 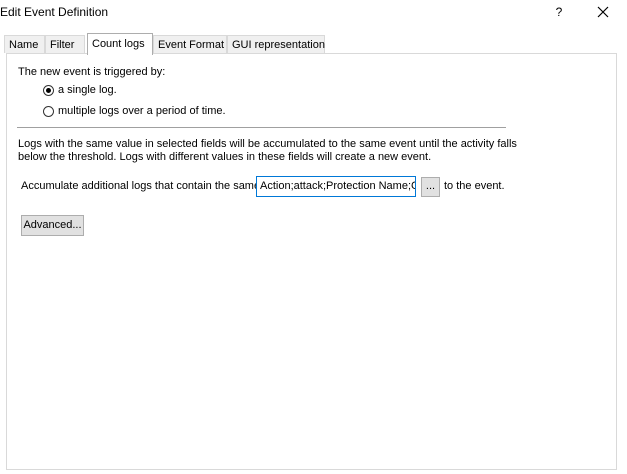 I want to click on tab-gui-representation: GUI representation, so click(x=276, y=44).